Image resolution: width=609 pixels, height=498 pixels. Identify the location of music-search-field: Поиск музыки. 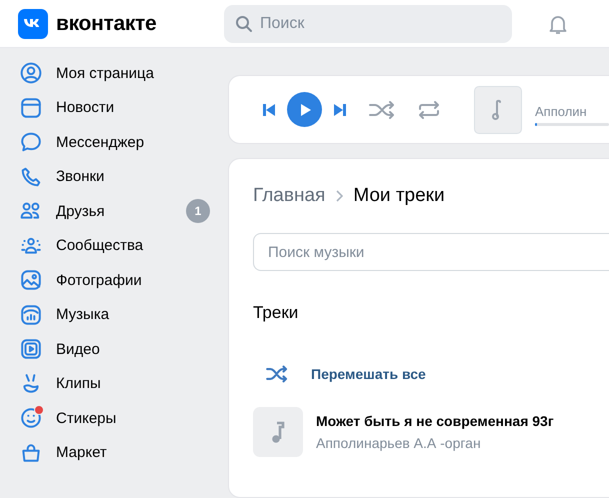
(431, 252).